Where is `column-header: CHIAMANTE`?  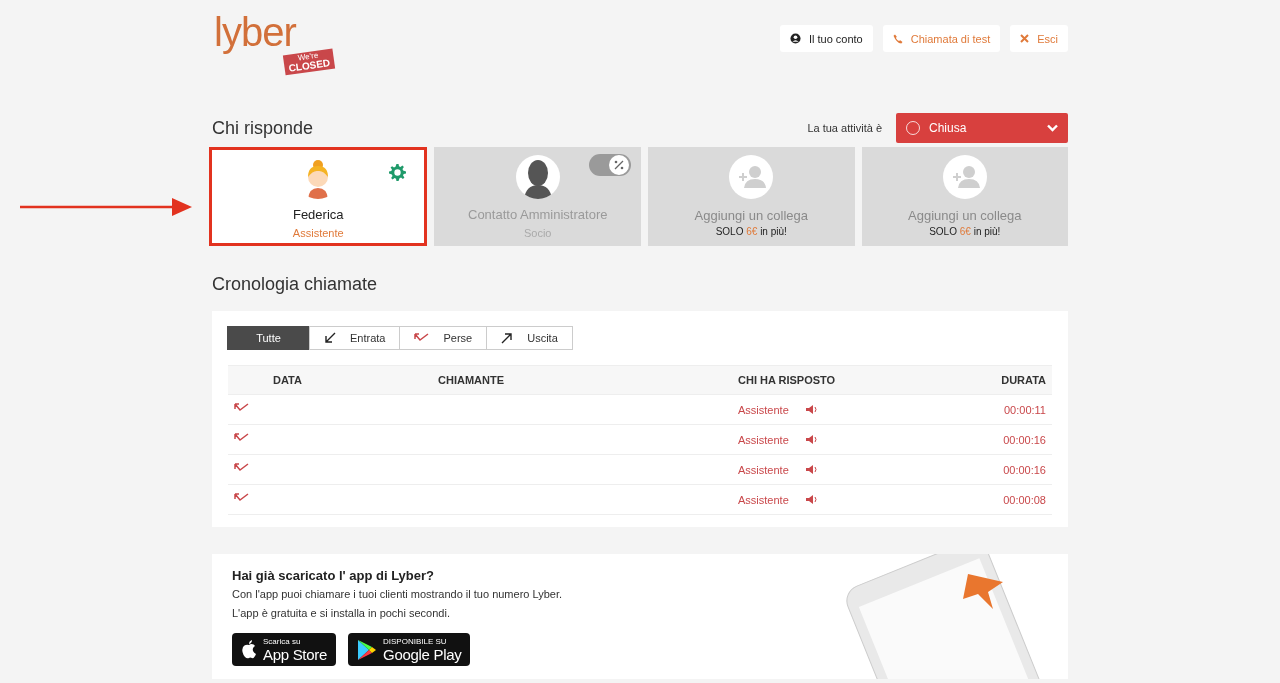
column-header: CHIAMANTE is located at coordinates (587, 380).